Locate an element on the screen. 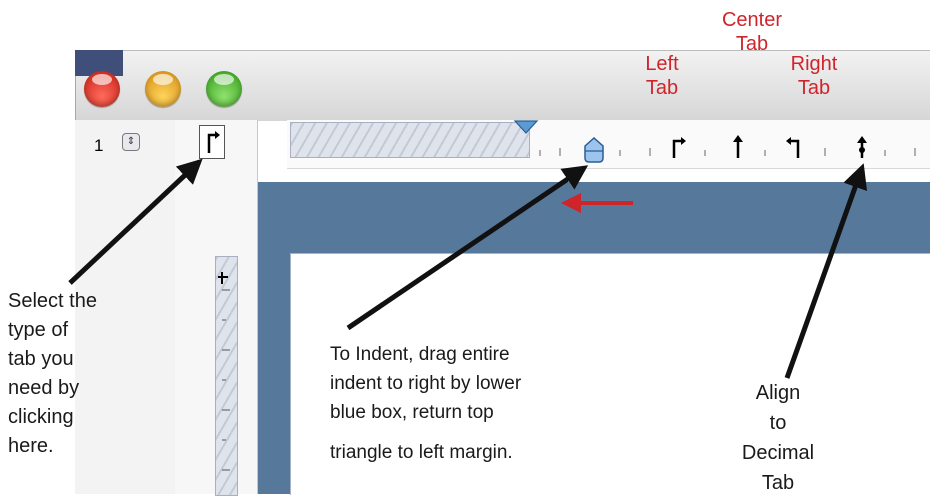 The height and width of the screenshot is (498, 930). center-tab-label: Center Tab is located at coordinates (752, 32).